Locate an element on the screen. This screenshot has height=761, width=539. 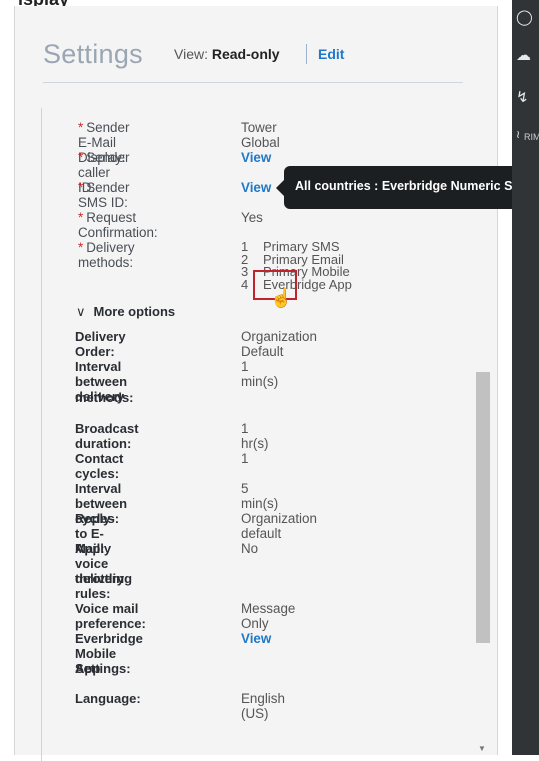
usb-icon: ↯ is located at coordinates (522, 97).